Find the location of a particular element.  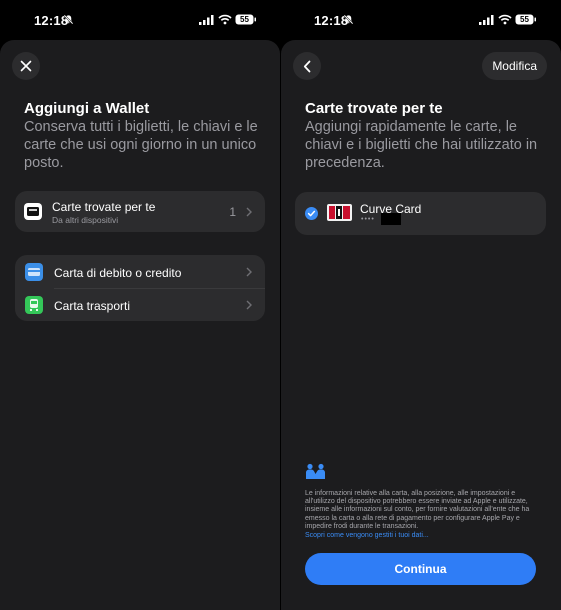

page-title: Aggiungi a Wallet is located at coordinates (87, 108).